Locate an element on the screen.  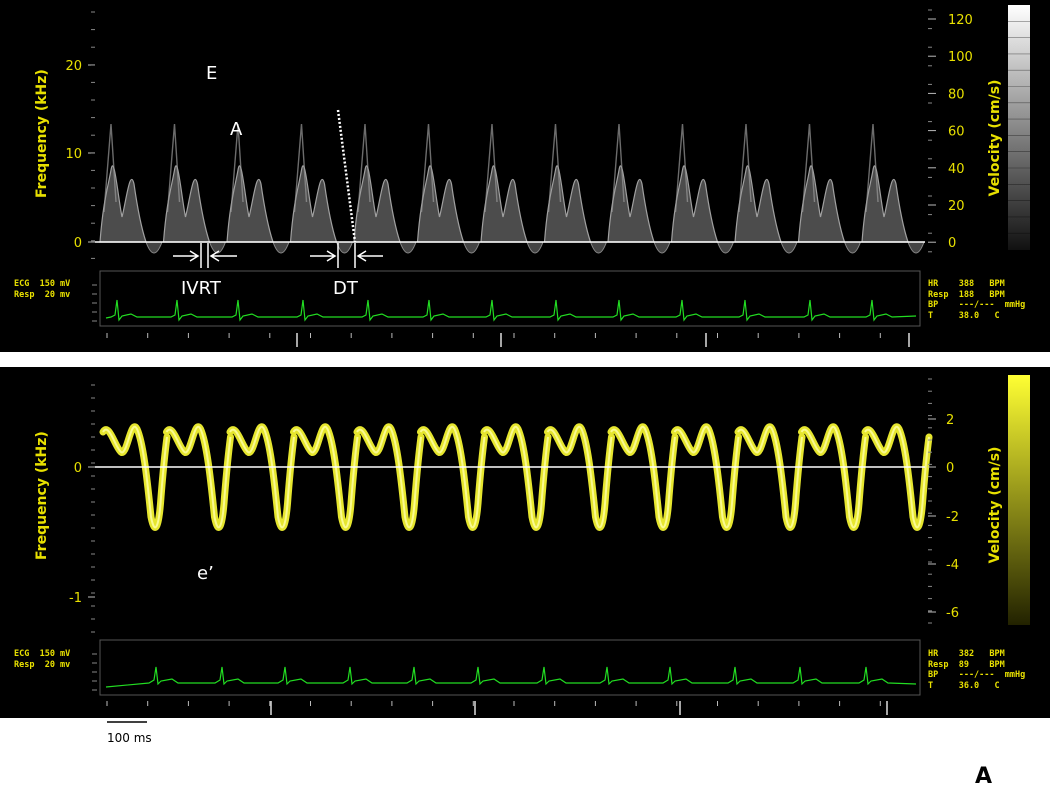
heart-rate: HR 388 BPM is located at coordinates (966, 284).